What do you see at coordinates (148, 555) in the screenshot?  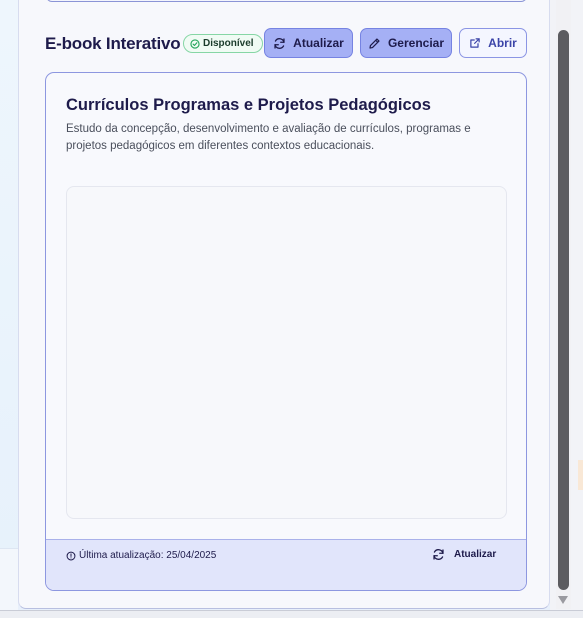 I see `last-update-text: Última atualização: 25/04/2025` at bounding box center [148, 555].